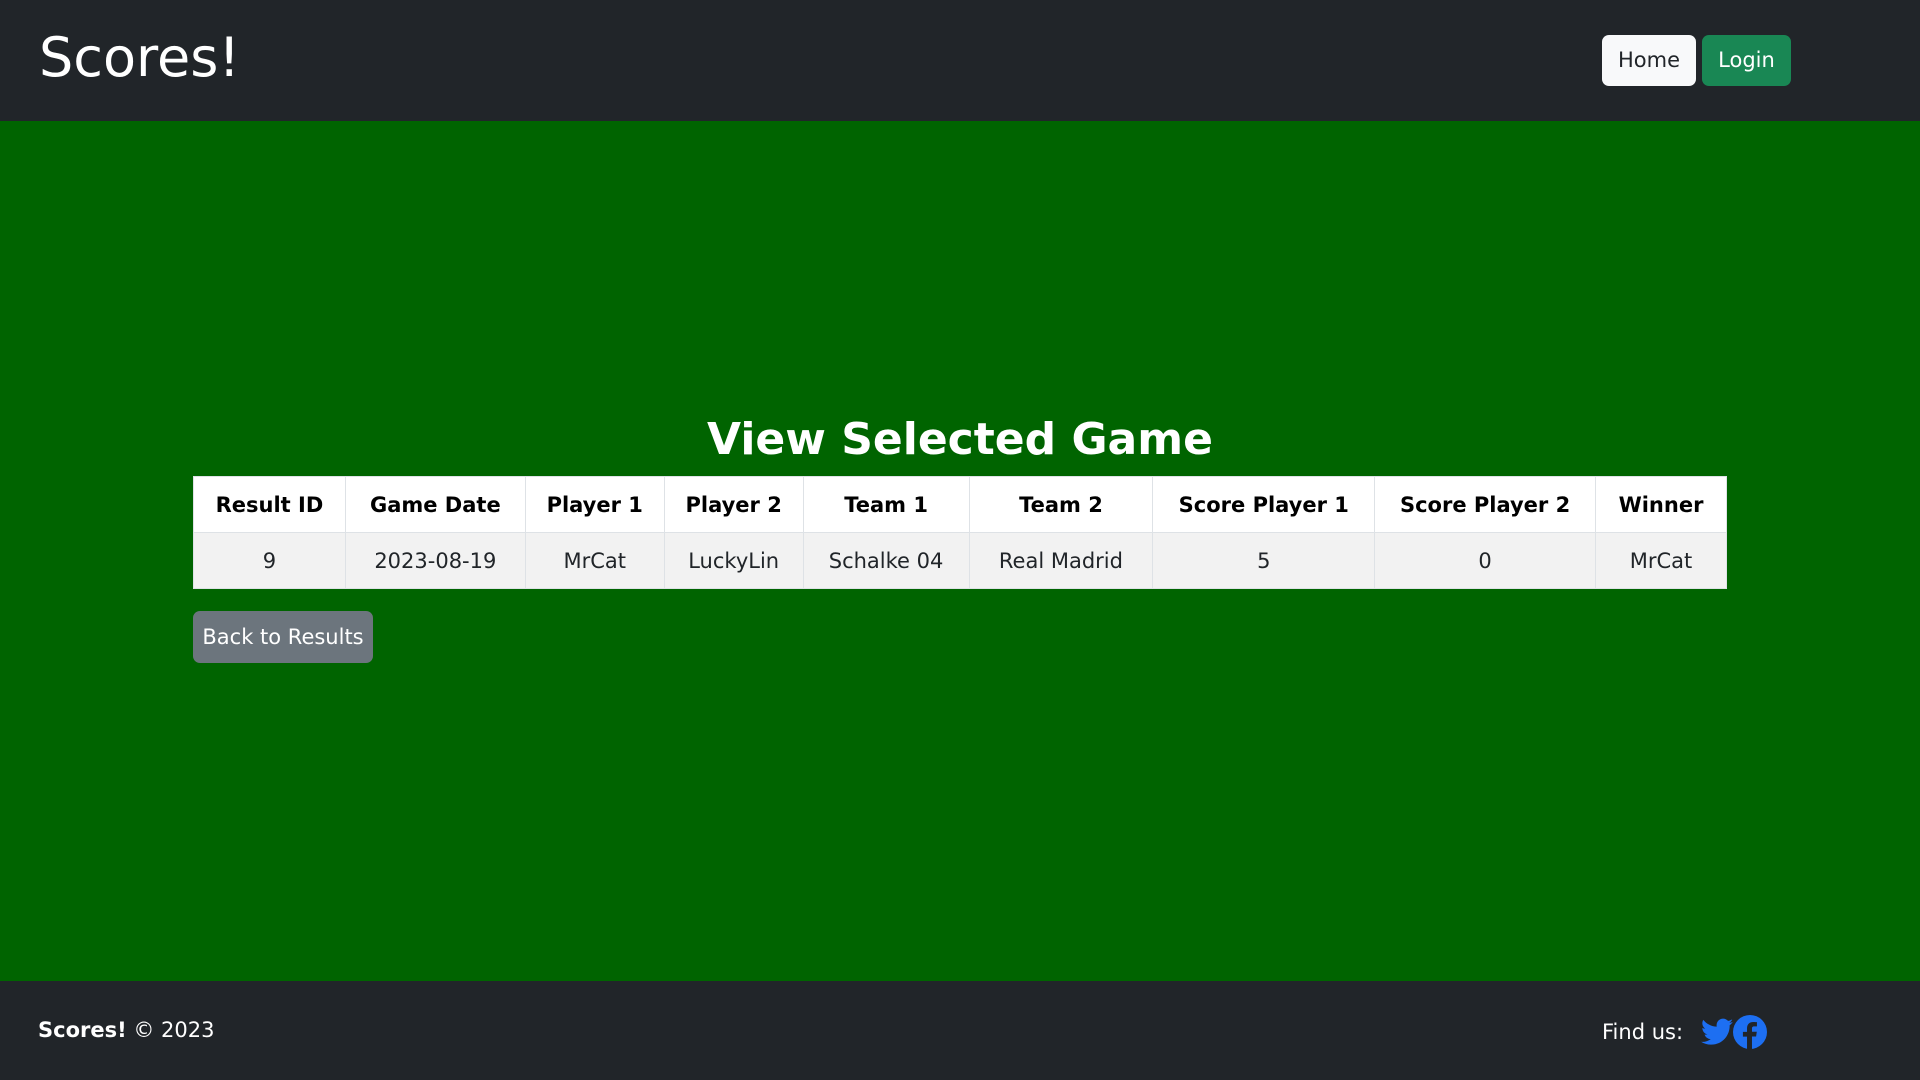  Describe the element at coordinates (1485, 504) in the screenshot. I see `column-header-score-player-2: Score Player 2` at that location.